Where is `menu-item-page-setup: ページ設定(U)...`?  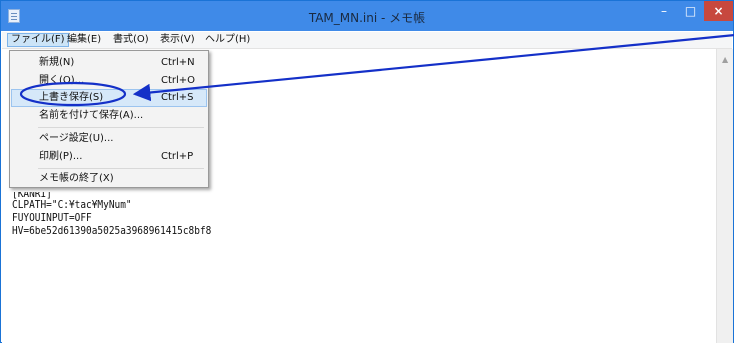
menu-item-page-setup: ページ設定(U)... is located at coordinates (109, 139).